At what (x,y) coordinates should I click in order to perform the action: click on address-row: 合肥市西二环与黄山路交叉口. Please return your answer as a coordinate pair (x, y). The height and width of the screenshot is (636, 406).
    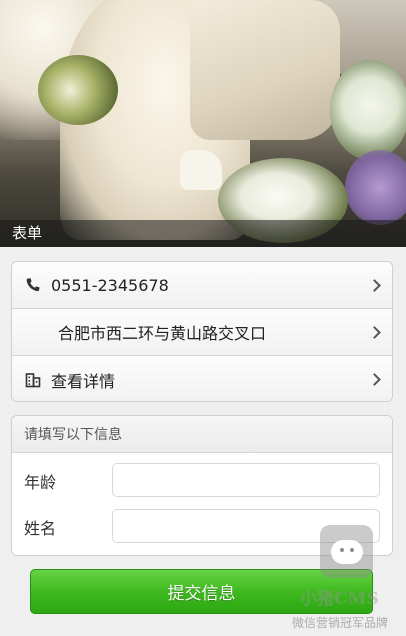
    Looking at the image, I should click on (202, 332).